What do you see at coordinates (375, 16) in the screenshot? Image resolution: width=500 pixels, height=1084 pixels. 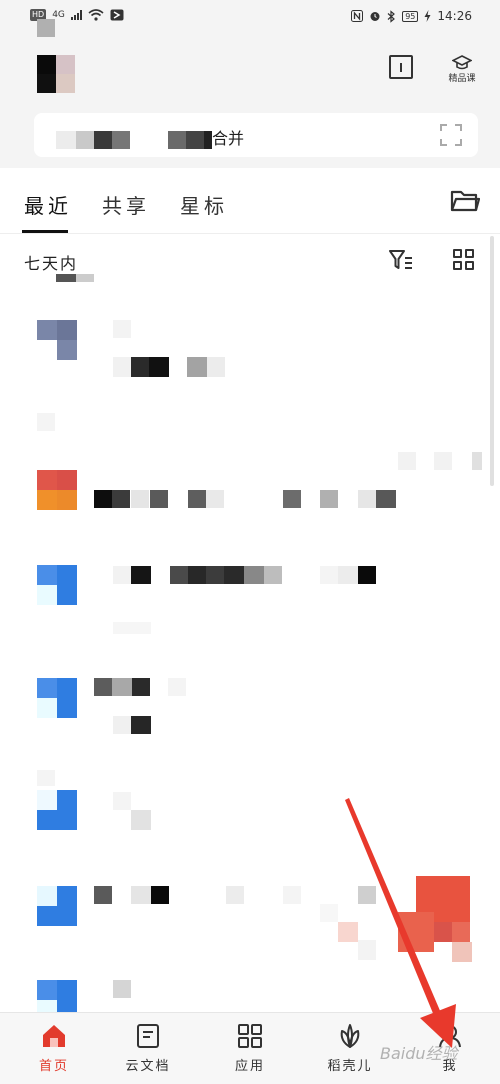 I see `alarm-icon` at bounding box center [375, 16].